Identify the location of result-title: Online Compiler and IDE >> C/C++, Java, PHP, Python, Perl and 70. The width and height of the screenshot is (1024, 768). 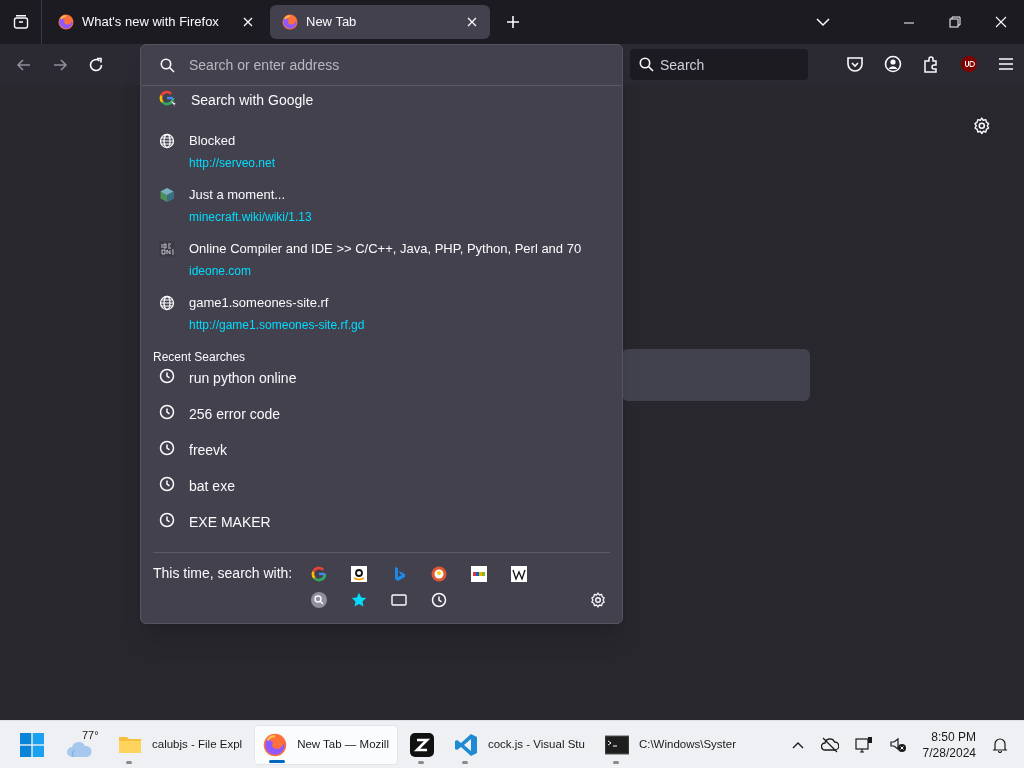
(385, 249).